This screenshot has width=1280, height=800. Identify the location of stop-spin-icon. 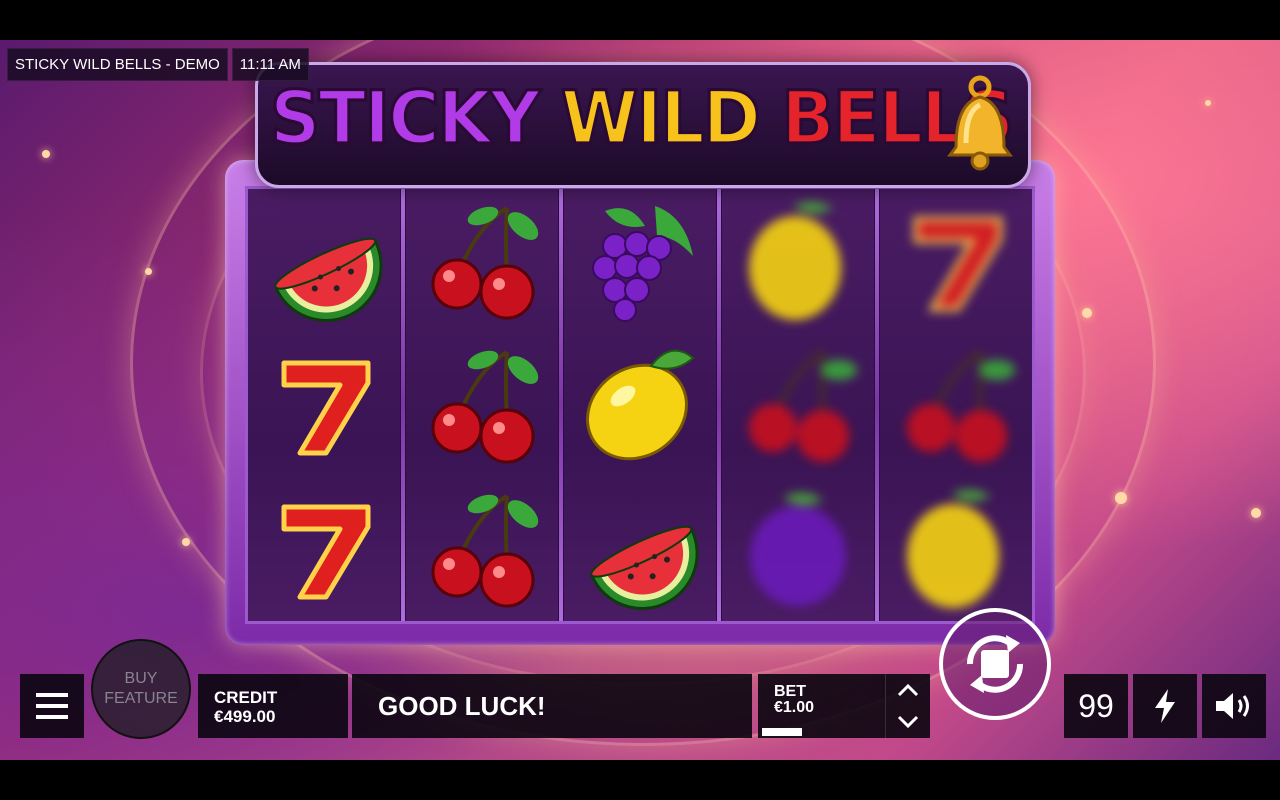
(995, 664).